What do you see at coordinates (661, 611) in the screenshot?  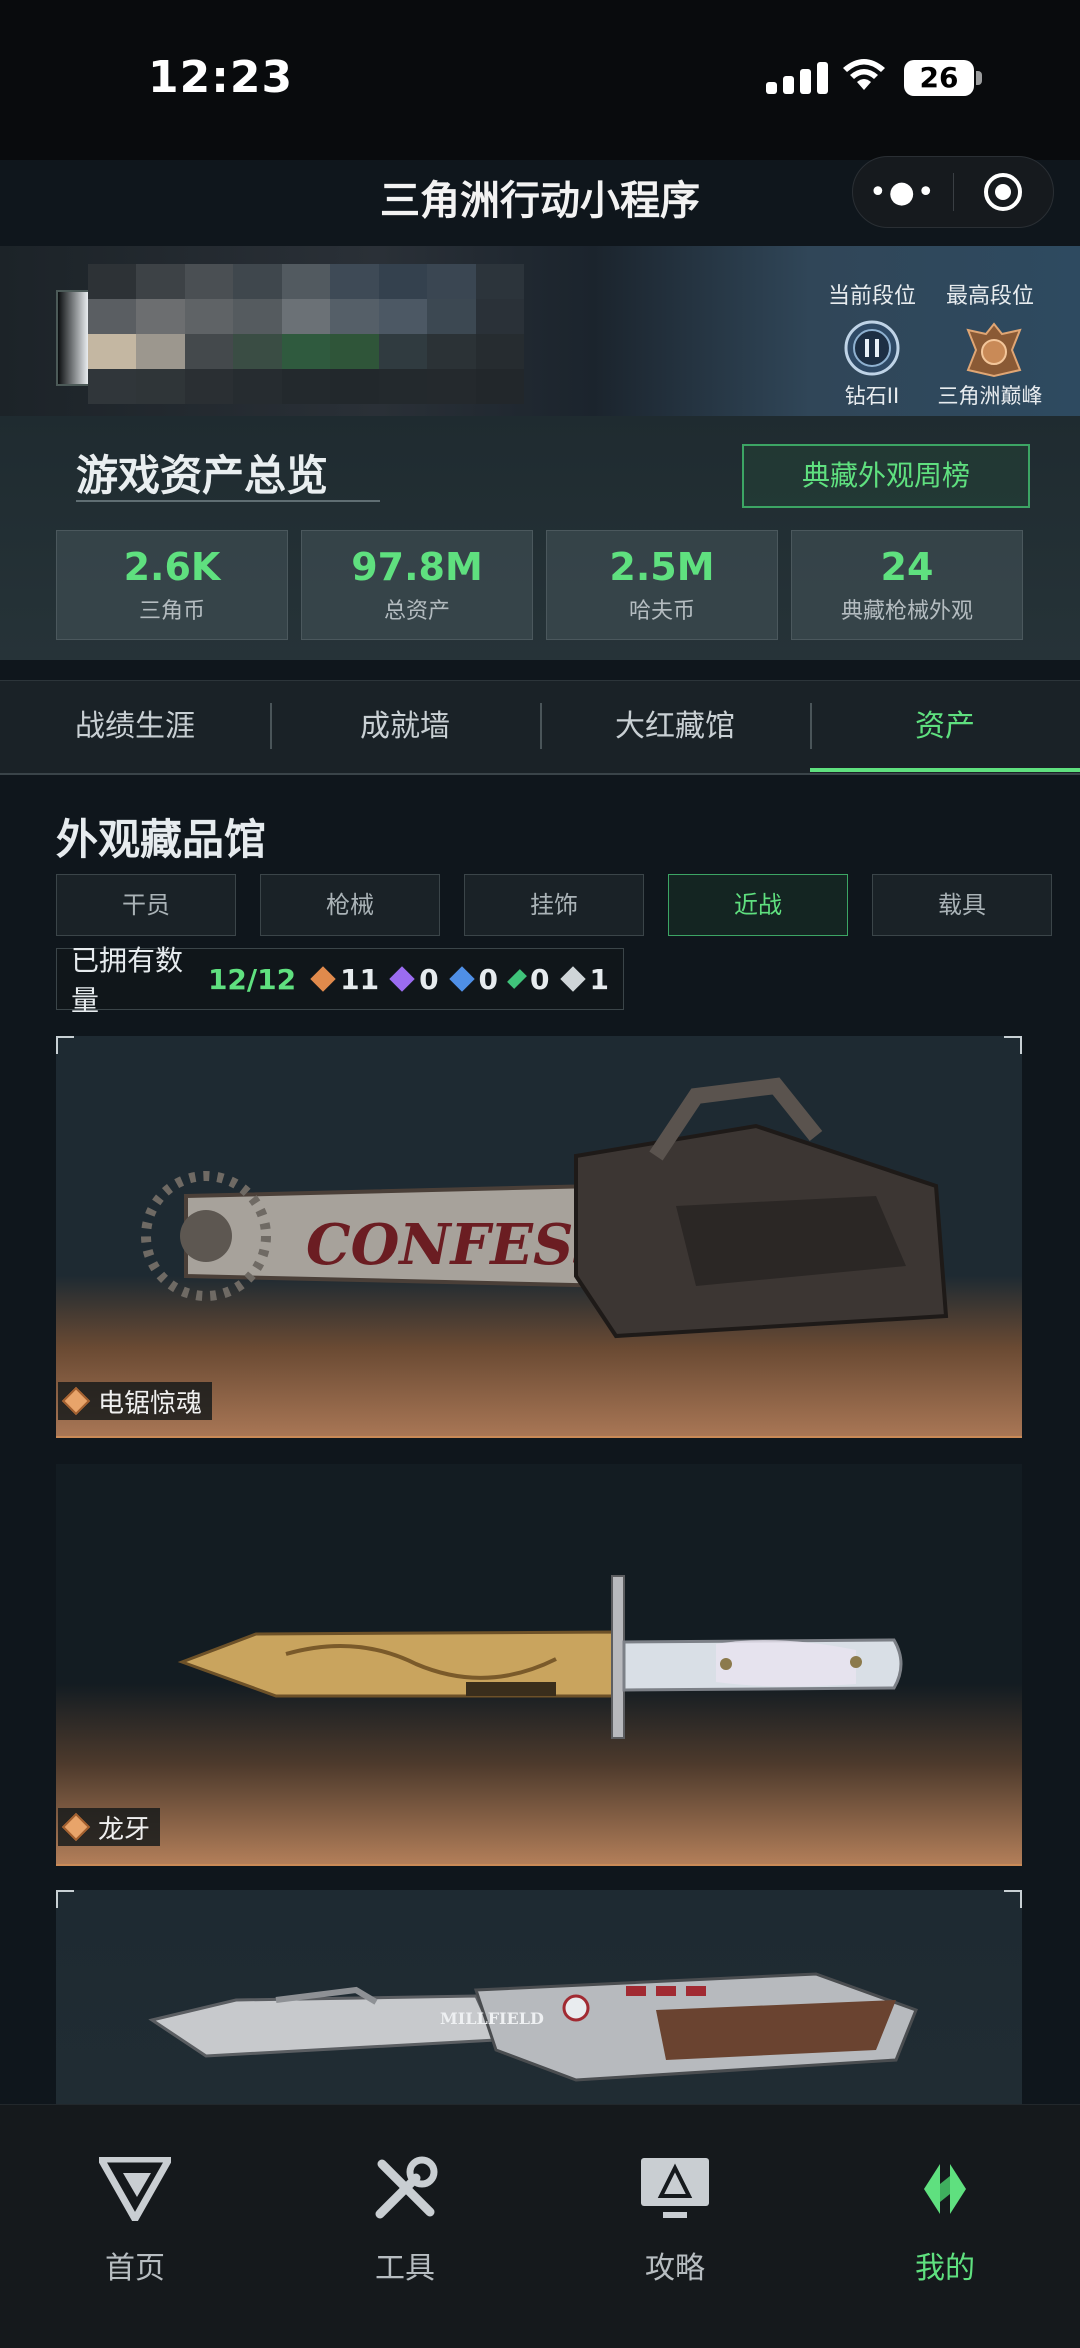 I see `stat-label: 哈夫币` at bounding box center [661, 611].